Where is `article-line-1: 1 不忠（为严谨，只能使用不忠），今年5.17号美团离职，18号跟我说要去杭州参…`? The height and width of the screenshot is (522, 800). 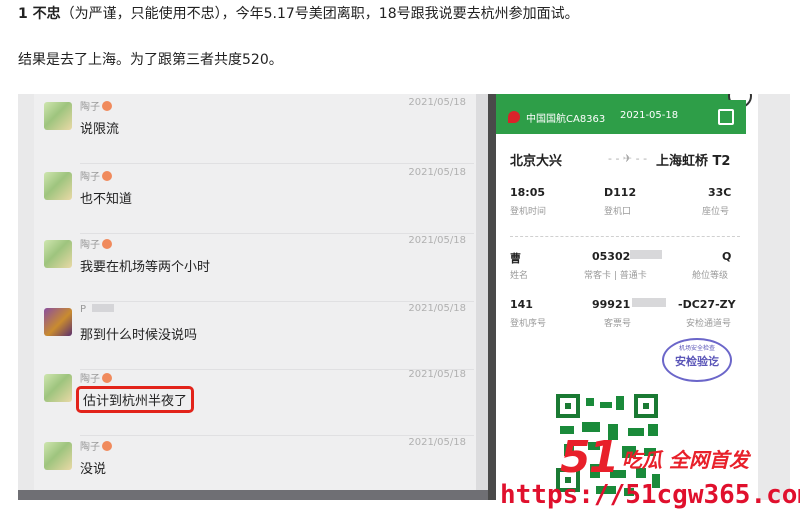
article-line-1: 1 不忠（为严谨，只能使用不忠），今年5.17号美团离职，18号跟我说要去杭州参… is located at coordinates (298, 14).